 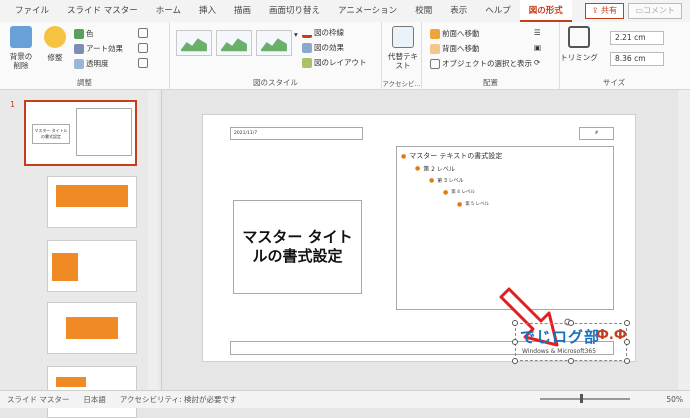 What do you see at coordinates (94, 399) in the screenshot?
I see `language: 日本語` at bounding box center [94, 399].